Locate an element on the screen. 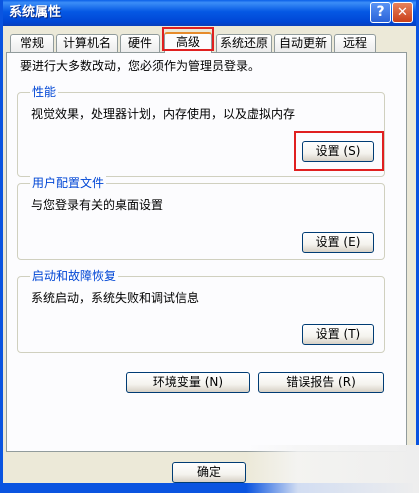 The image size is (419, 493). startup-recovery-group-label: 启动和故障恢复 is located at coordinates (74, 276).